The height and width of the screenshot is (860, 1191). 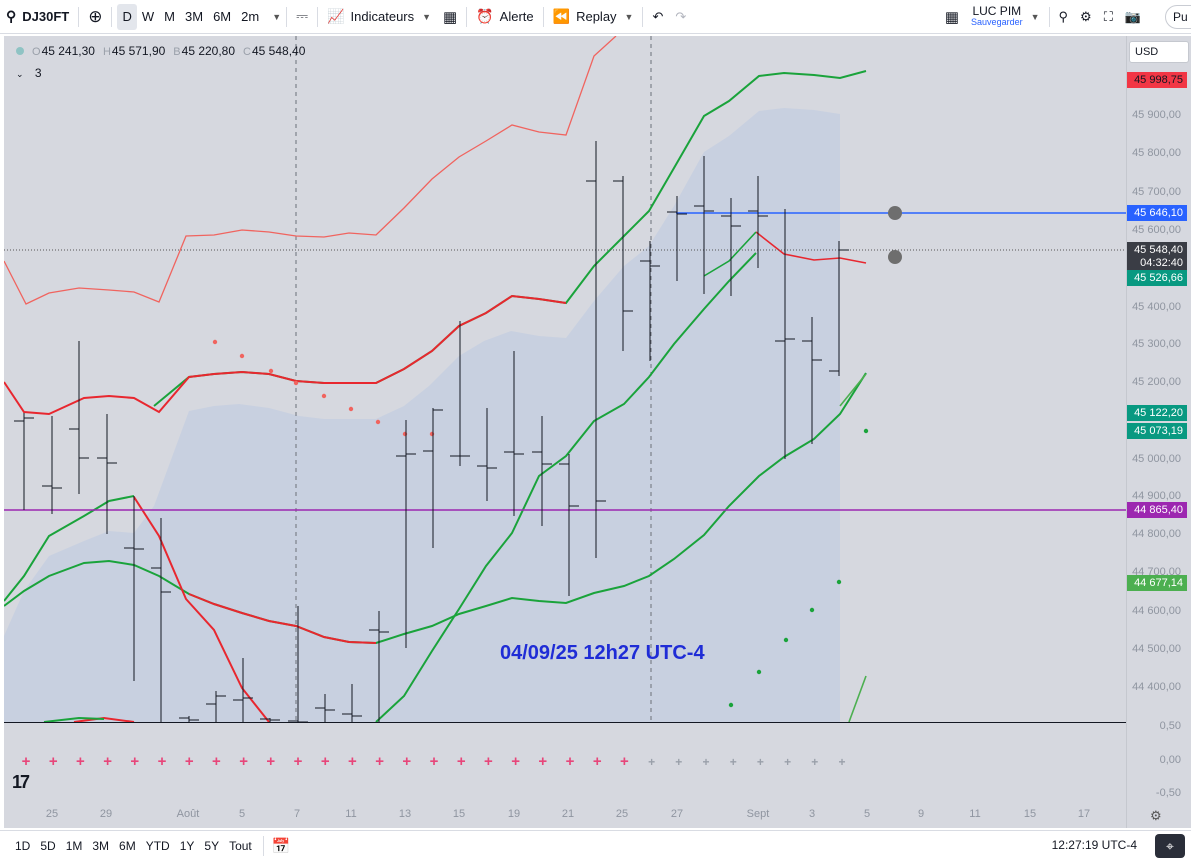 I want to click on low-value: 45 220,80, so click(x=208, y=51).